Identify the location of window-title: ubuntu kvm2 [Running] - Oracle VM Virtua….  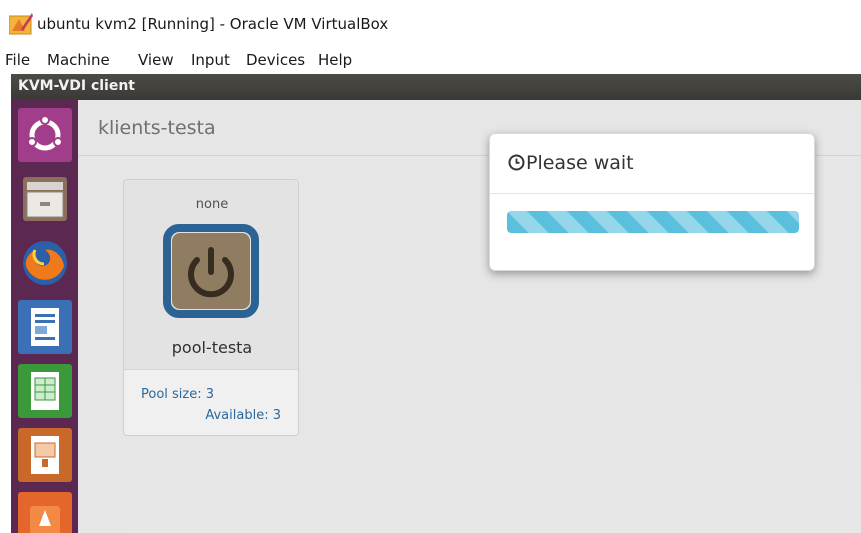
(213, 24).